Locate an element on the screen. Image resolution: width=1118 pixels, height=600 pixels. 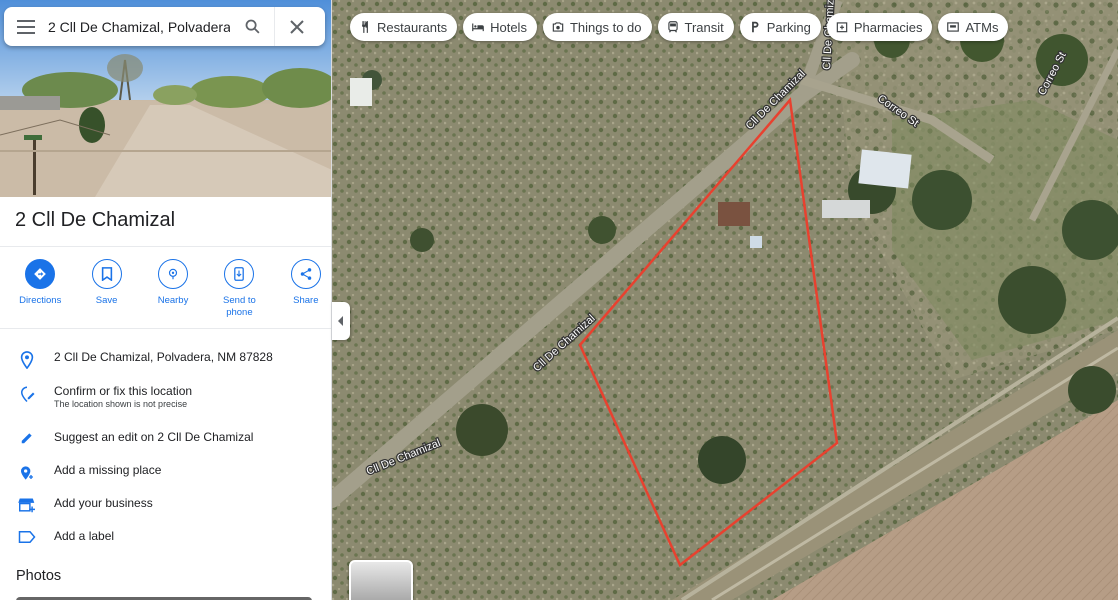
chip-parking: Parking is located at coordinates (780, 27).